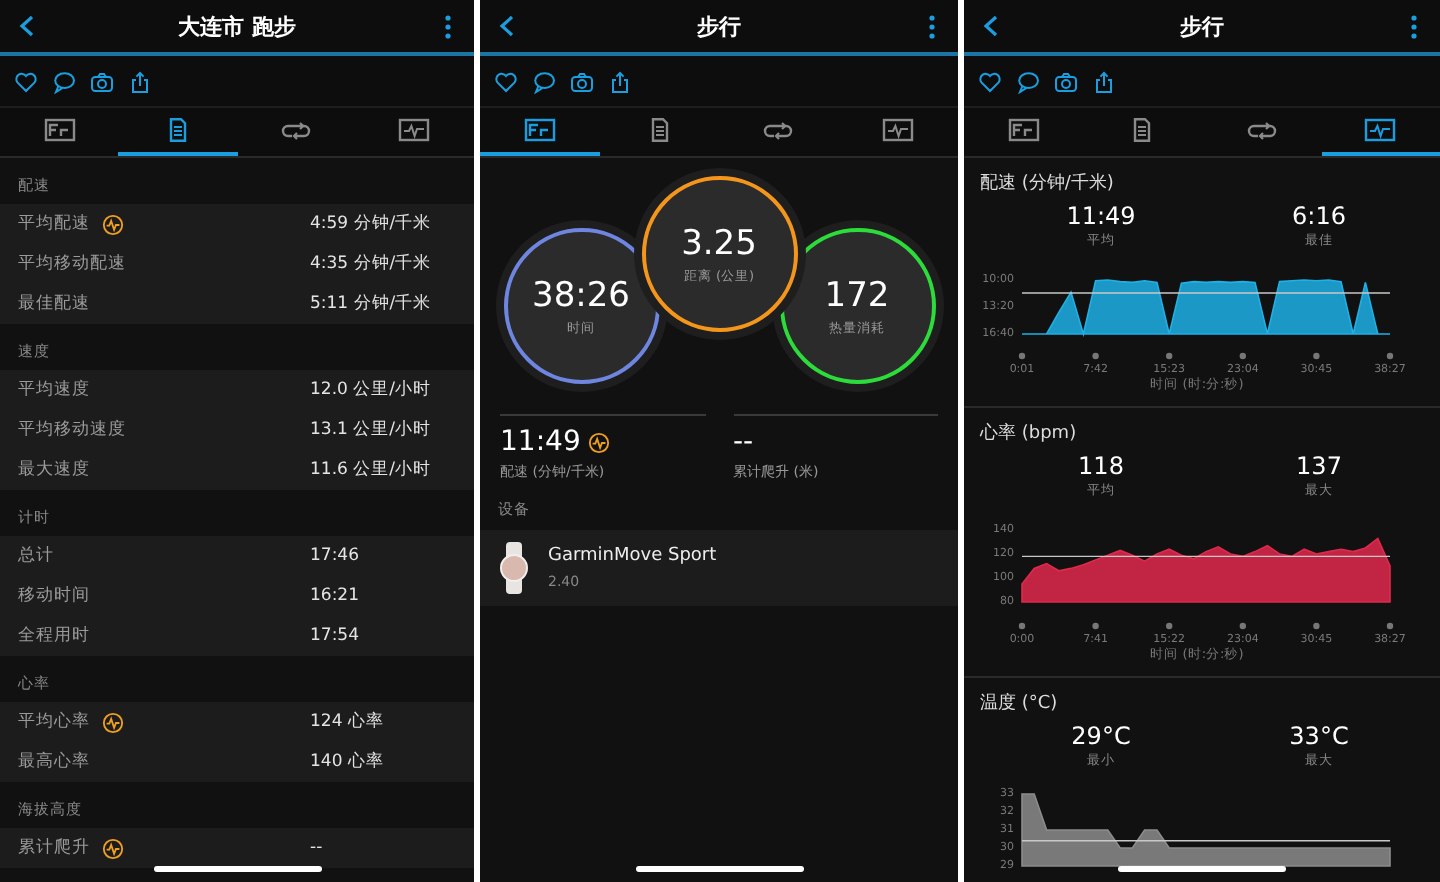 This screenshot has height=882, width=1440. I want to click on chart-title: 配速 (分钟/千米), so click(1047, 183).